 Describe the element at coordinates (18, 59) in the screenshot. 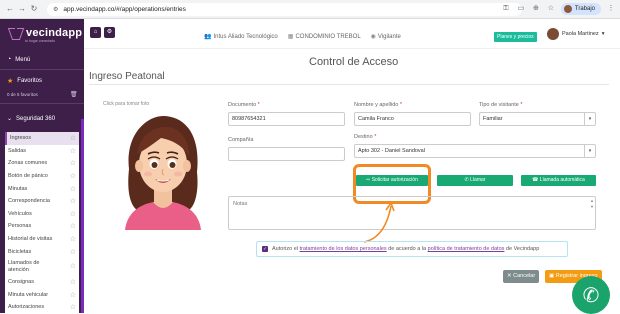

I see `menu-toggle: ◔ Menú` at that location.